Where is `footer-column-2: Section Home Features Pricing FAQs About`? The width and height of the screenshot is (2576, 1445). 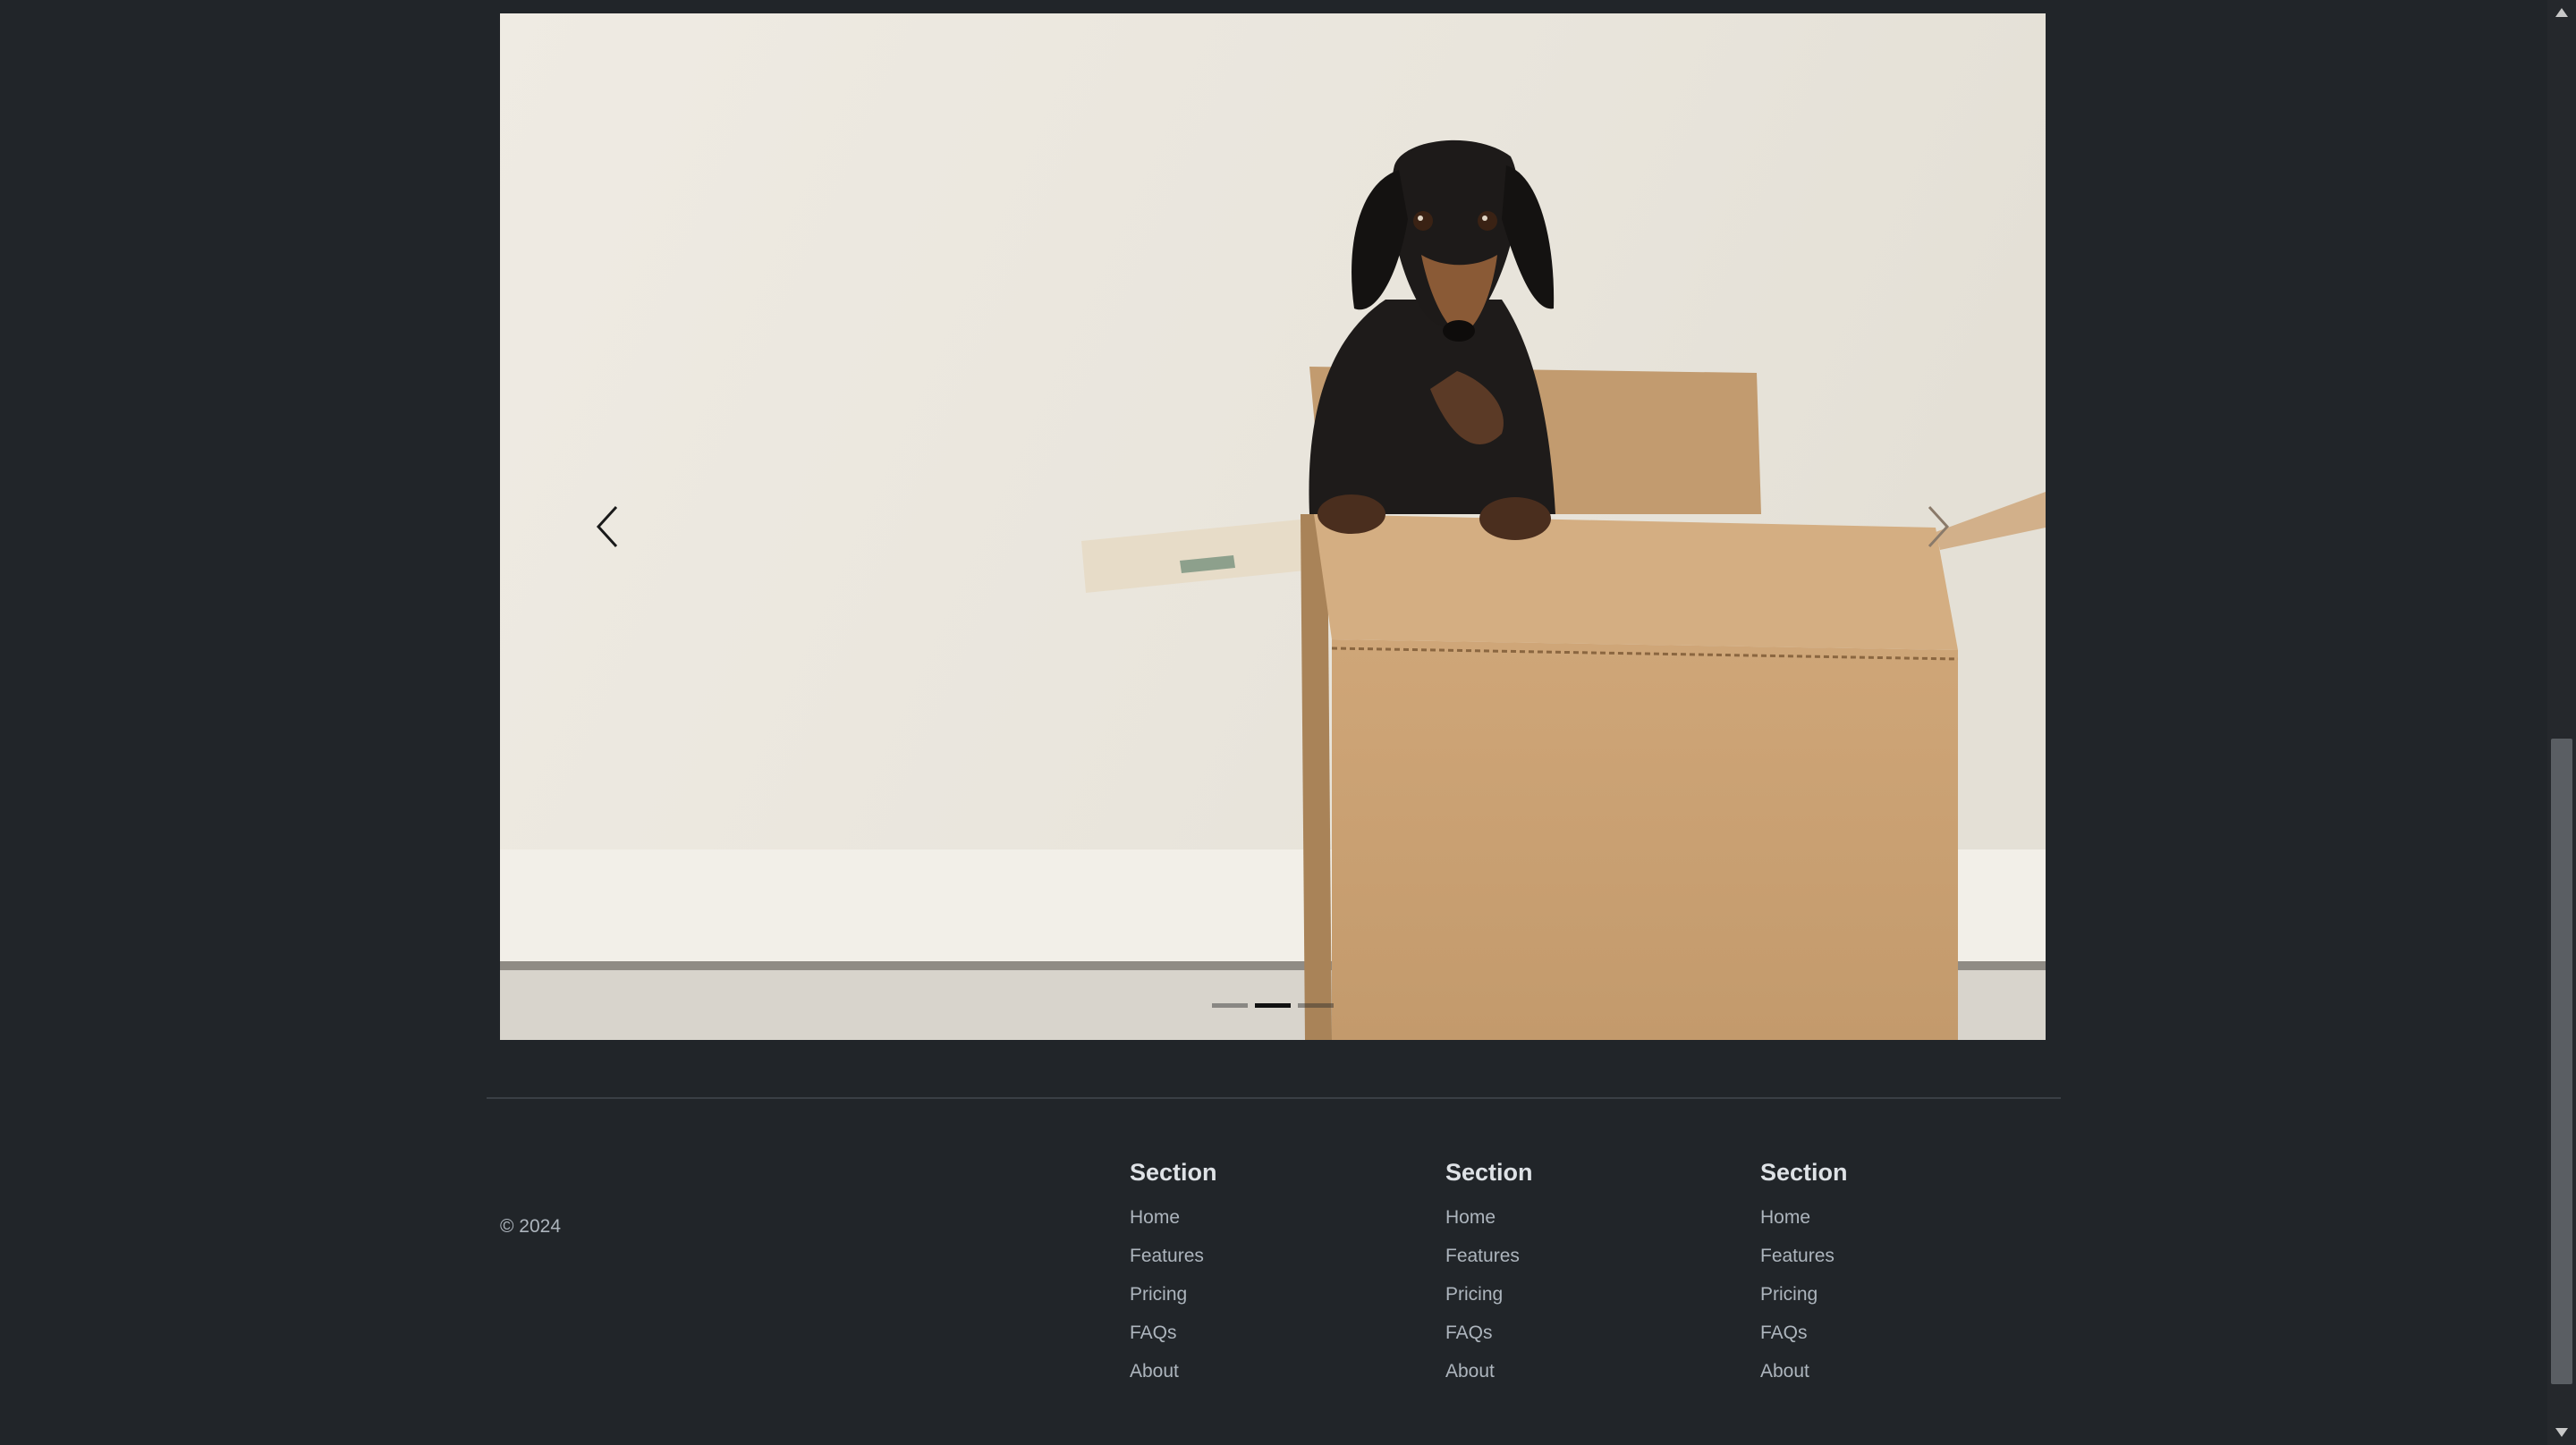 footer-column-2: Section Home Features Pricing FAQs About is located at coordinates (1489, 1275).